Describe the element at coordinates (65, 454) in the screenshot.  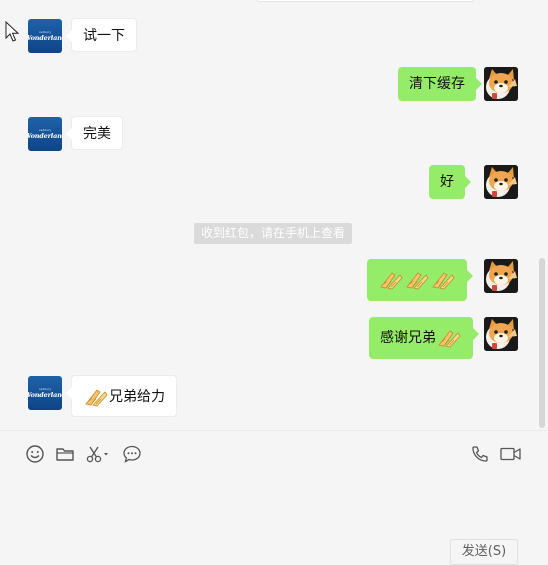
I see `folder-icon` at that location.